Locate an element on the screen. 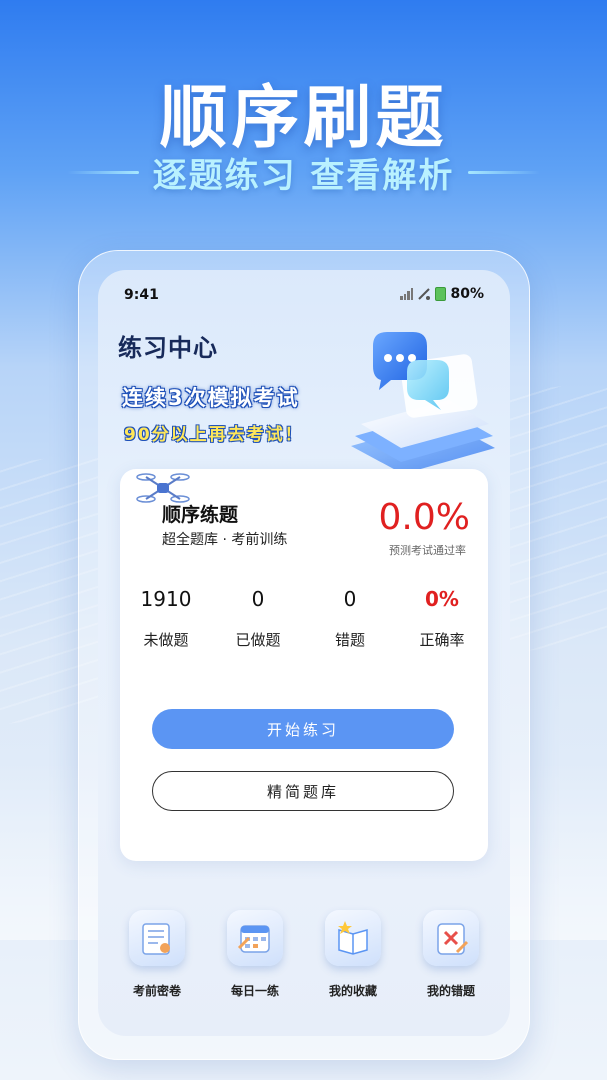 The width and height of the screenshot is (607, 1080). promo-title: 顺序刷题 is located at coordinates (303, 118).